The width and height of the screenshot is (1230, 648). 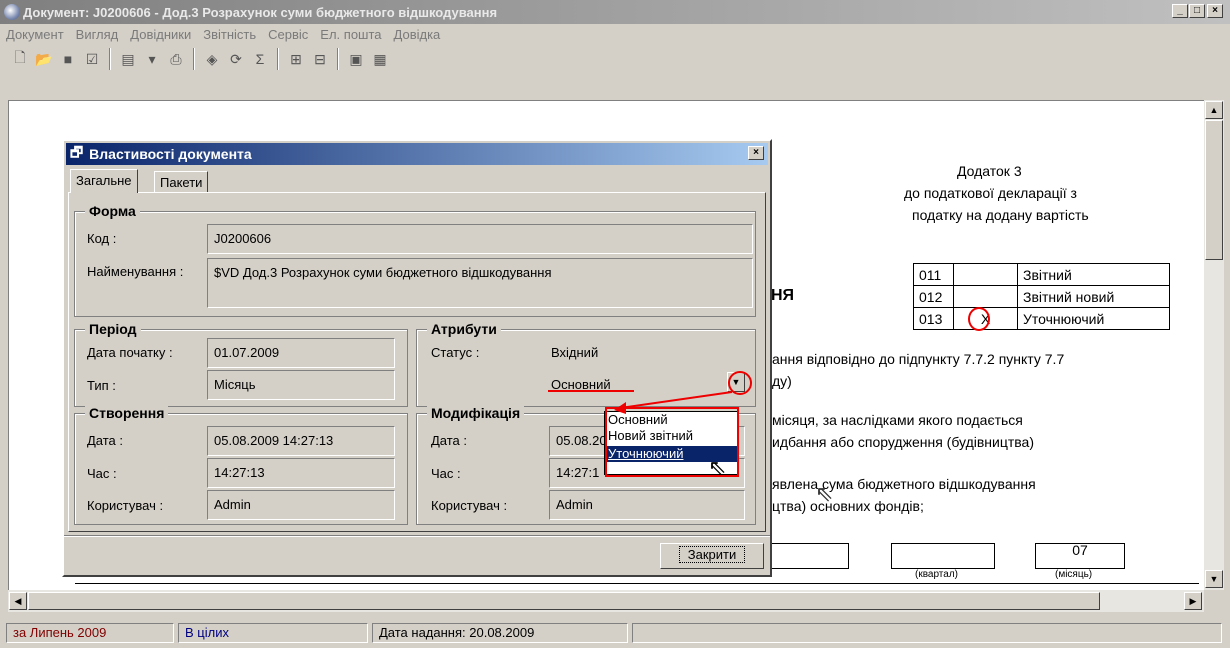 I want to click on modified-user-label: Користувач :, so click(x=469, y=505).